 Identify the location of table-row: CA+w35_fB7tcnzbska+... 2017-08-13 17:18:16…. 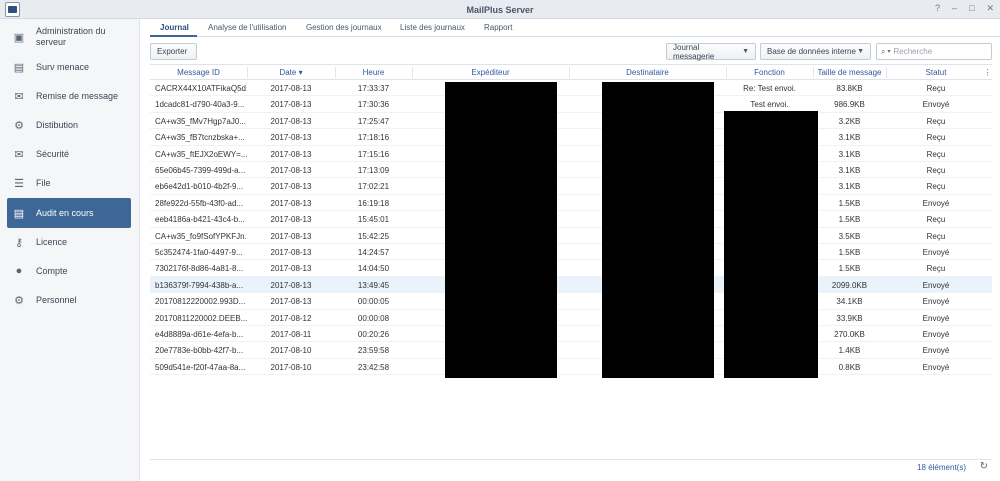
(571, 137).